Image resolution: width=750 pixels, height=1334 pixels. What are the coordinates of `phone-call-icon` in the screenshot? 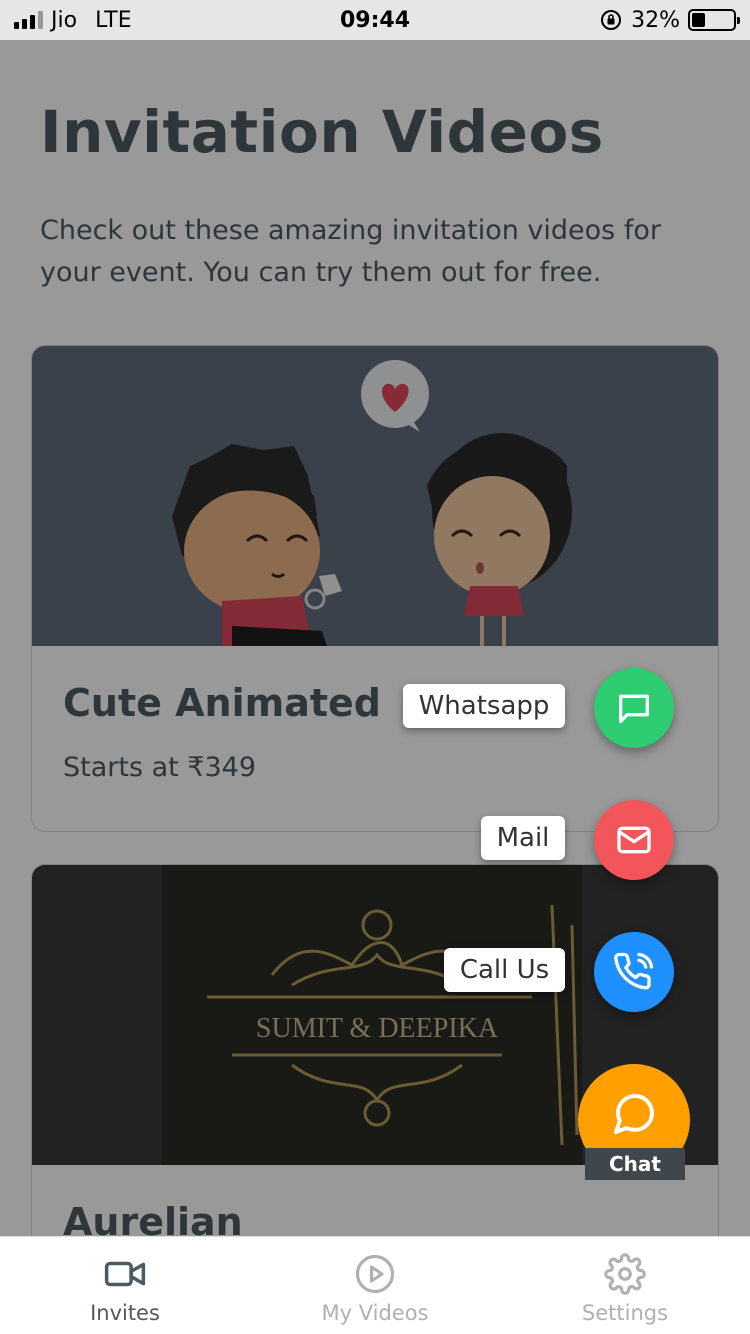 It's located at (634, 971).